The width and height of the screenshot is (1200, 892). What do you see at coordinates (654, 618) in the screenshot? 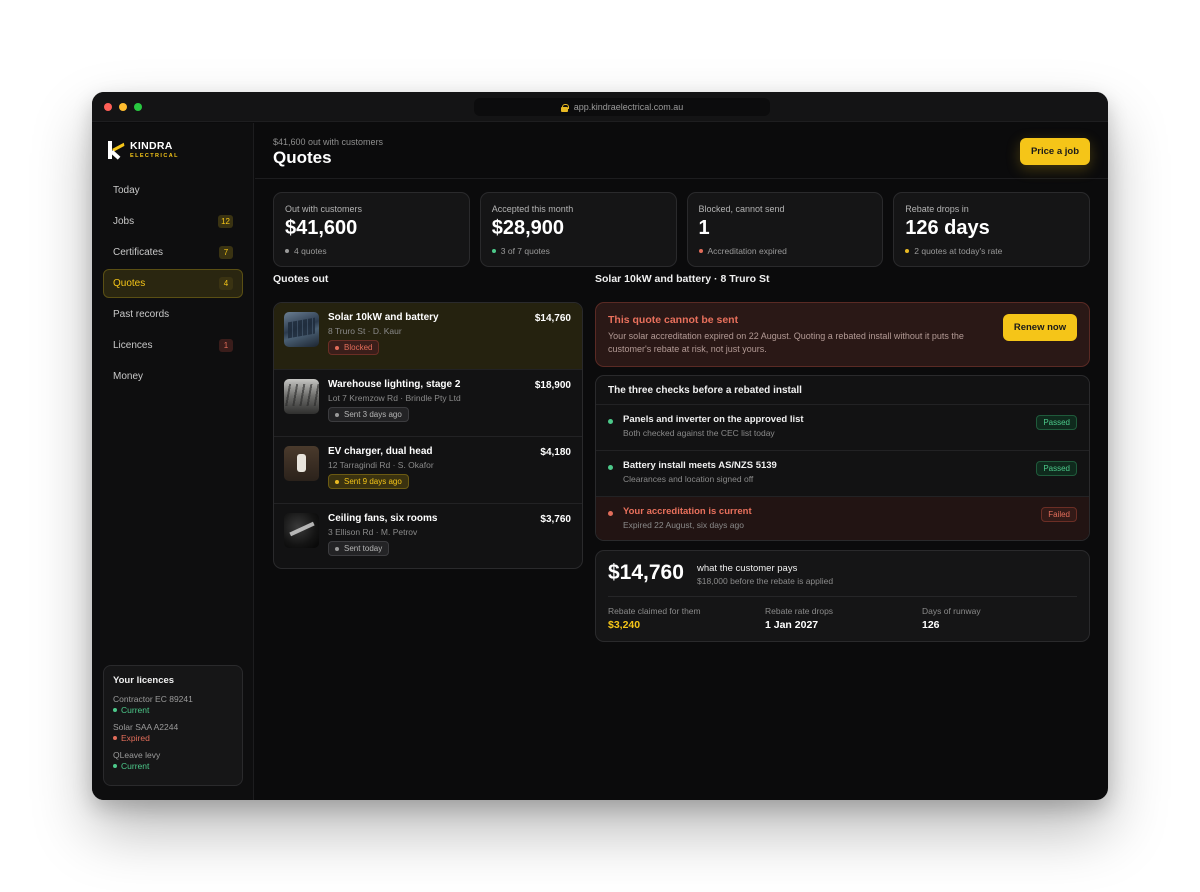
I see `summary-column: Rebate claimed for them $3,240` at bounding box center [654, 618].